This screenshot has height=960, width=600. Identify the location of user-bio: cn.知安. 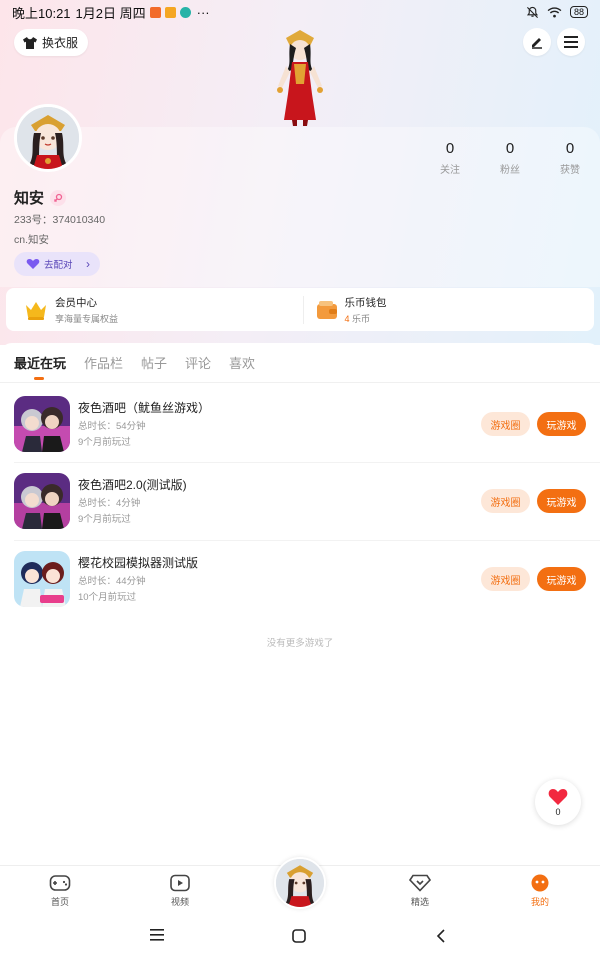
(32, 240).